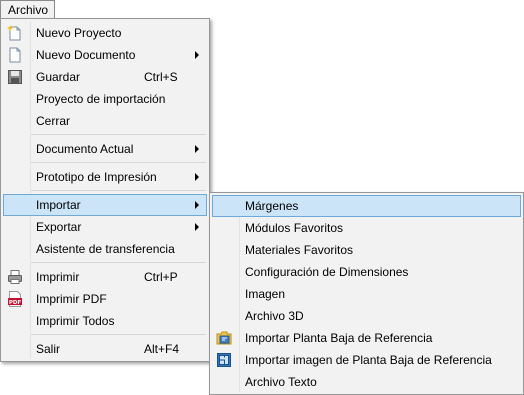 The height and width of the screenshot is (395, 524). Describe the element at coordinates (15, 277) in the screenshot. I see `printer-icon` at that location.